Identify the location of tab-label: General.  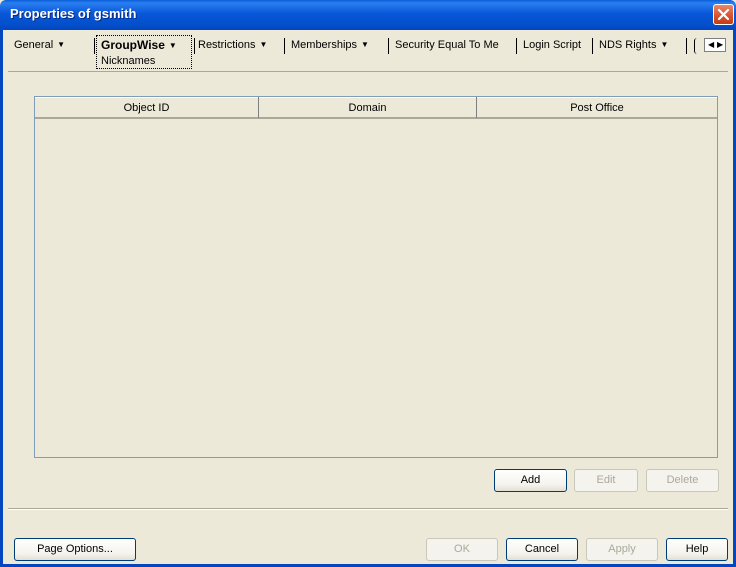
(34, 45).